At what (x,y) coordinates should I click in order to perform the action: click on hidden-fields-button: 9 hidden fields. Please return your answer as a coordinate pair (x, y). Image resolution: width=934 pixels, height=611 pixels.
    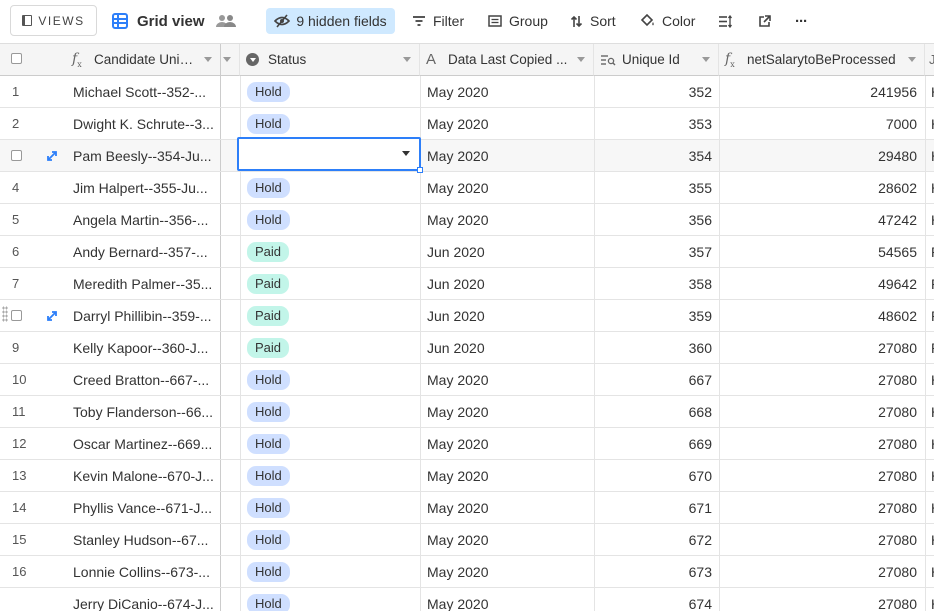
    Looking at the image, I should click on (330, 21).